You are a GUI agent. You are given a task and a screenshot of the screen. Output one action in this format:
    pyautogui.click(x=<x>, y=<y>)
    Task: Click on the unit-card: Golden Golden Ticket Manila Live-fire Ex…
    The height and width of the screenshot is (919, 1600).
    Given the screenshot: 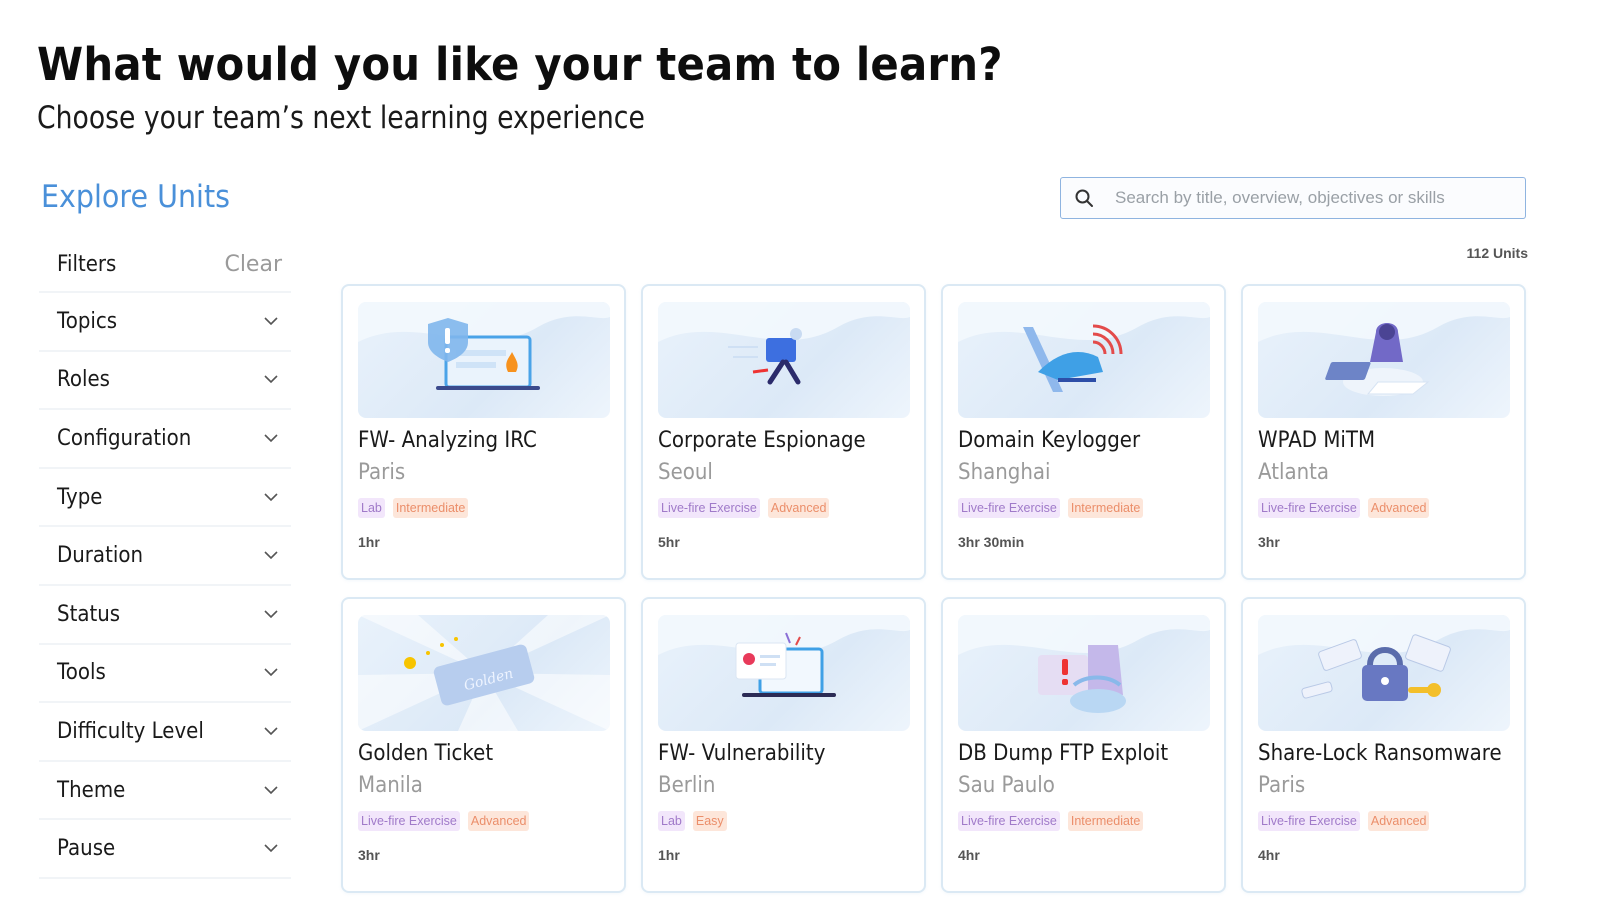 What is the action you would take?
    pyautogui.click(x=483, y=745)
    